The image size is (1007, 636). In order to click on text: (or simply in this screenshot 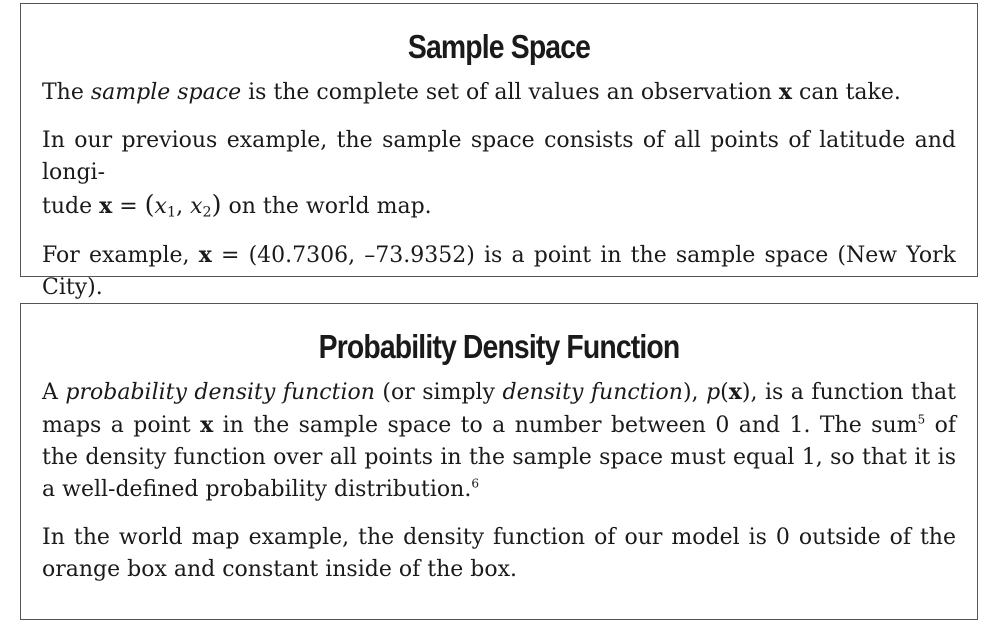, I will do `click(438, 392)`.